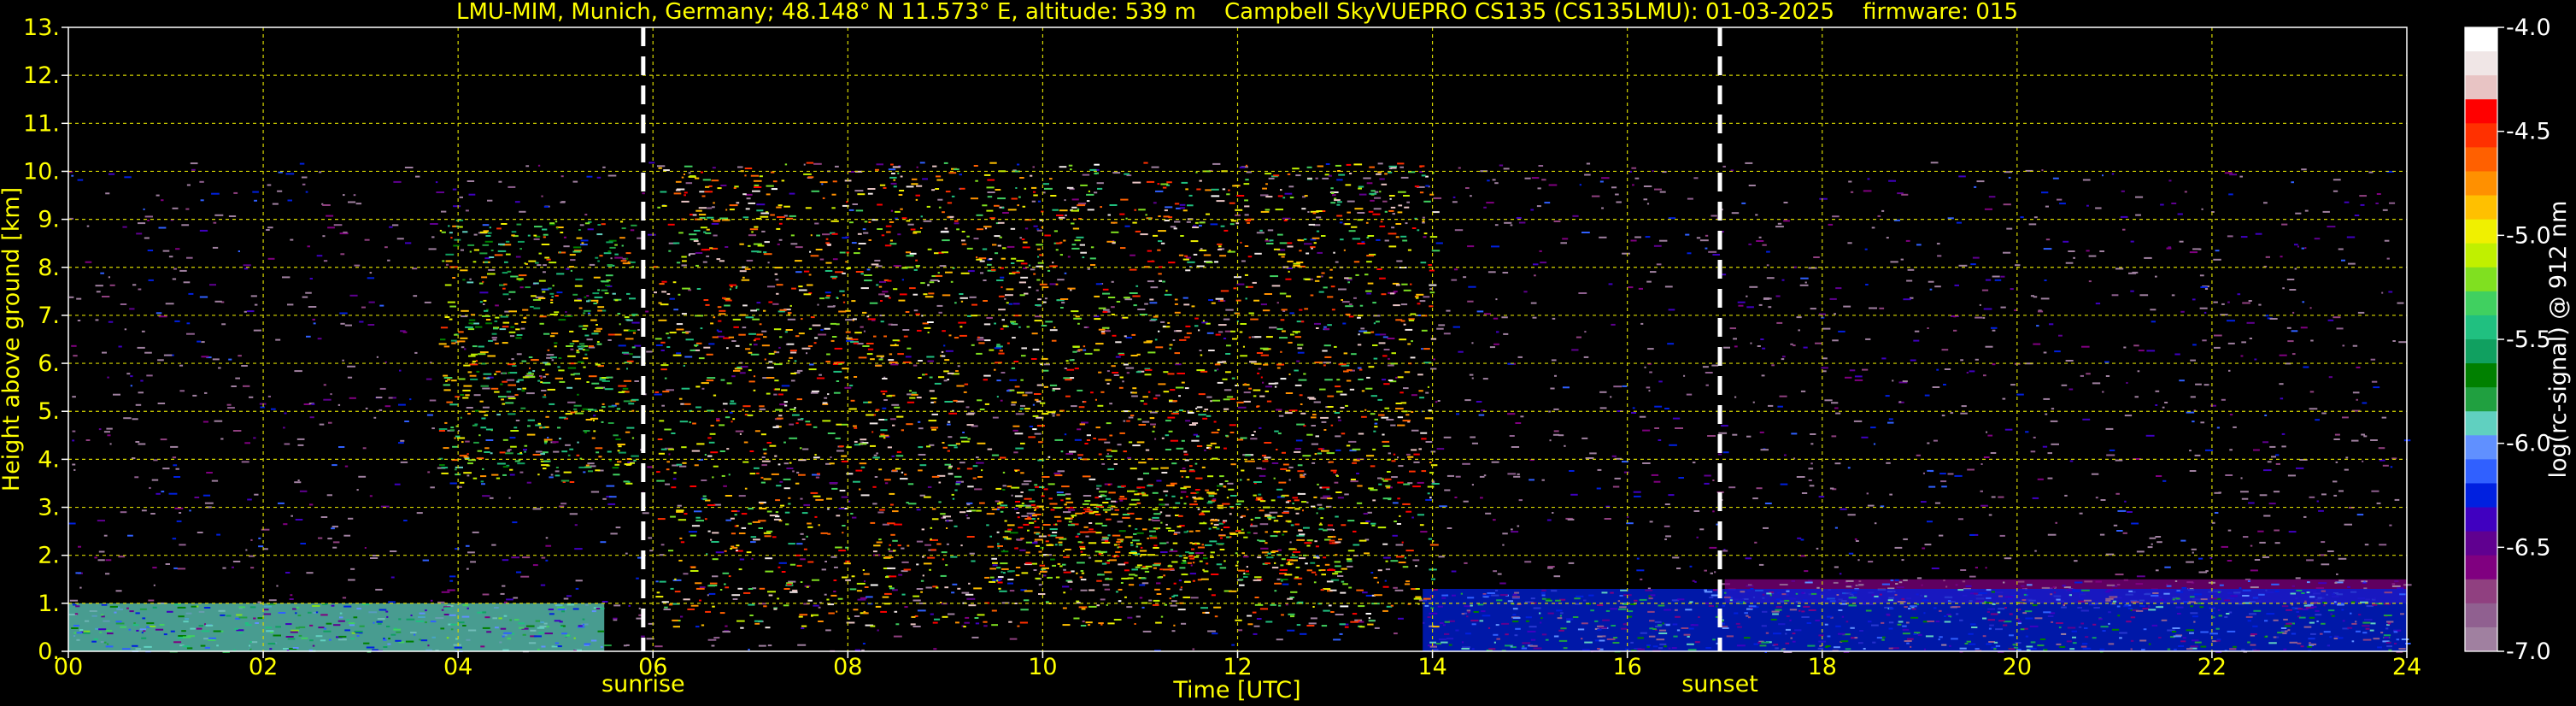 Image resolution: width=2576 pixels, height=706 pixels. What do you see at coordinates (49, 220) in the screenshot?
I see `y-tick-label: 9.` at bounding box center [49, 220].